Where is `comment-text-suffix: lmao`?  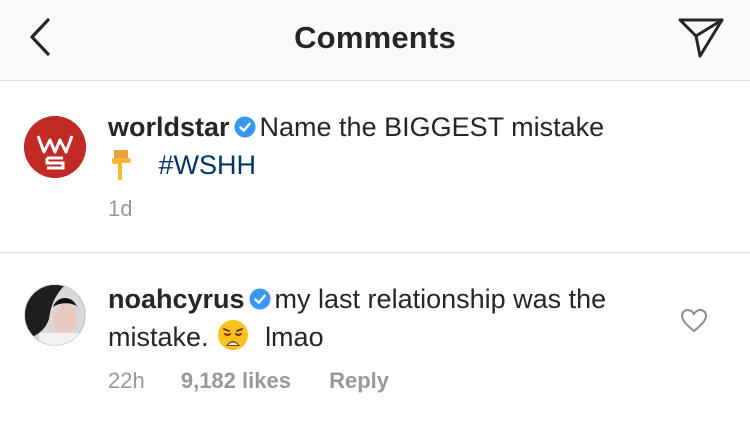
comment-text-suffix: lmao is located at coordinates (294, 337).